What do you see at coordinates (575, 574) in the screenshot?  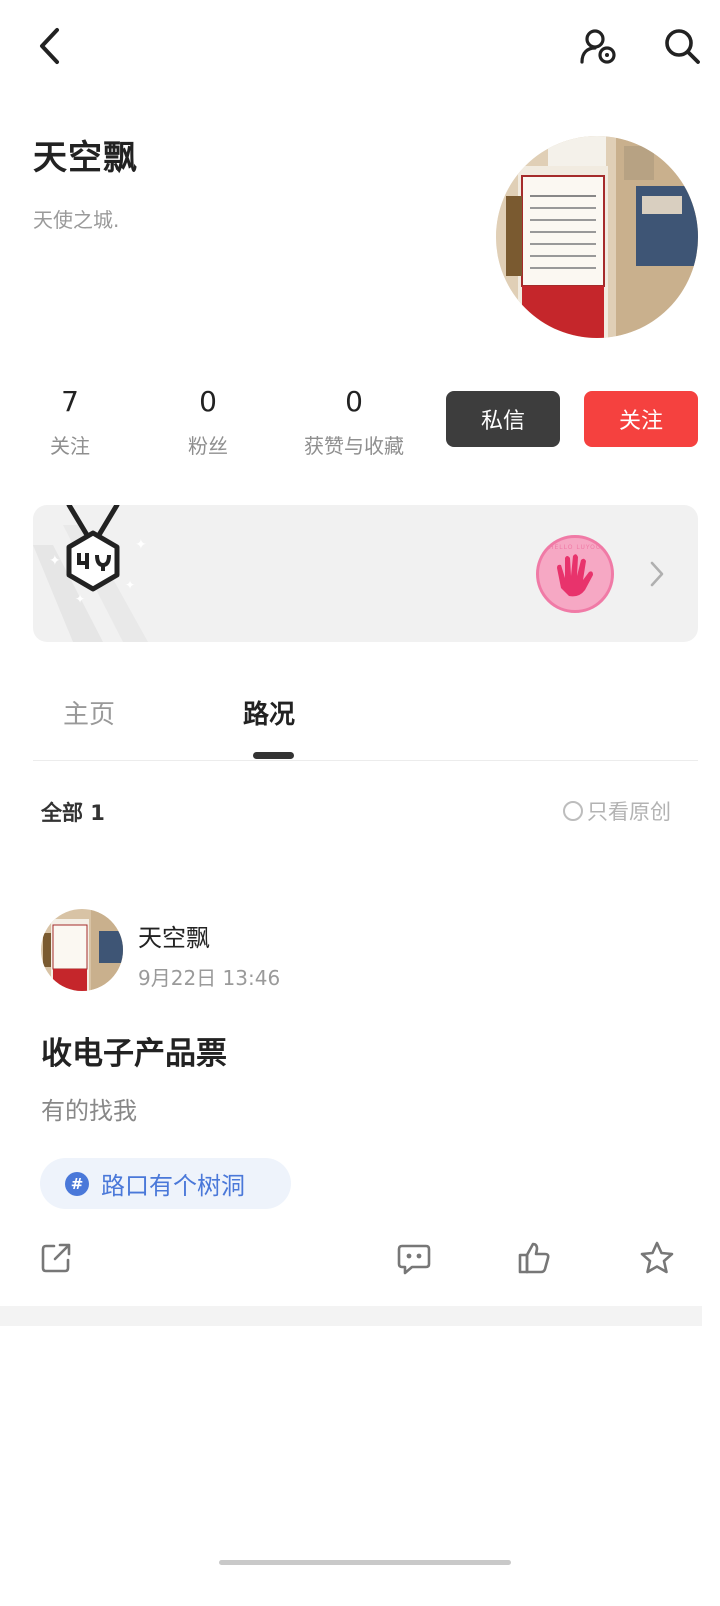 I see `hello-sticker: HELLO LUYOU` at bounding box center [575, 574].